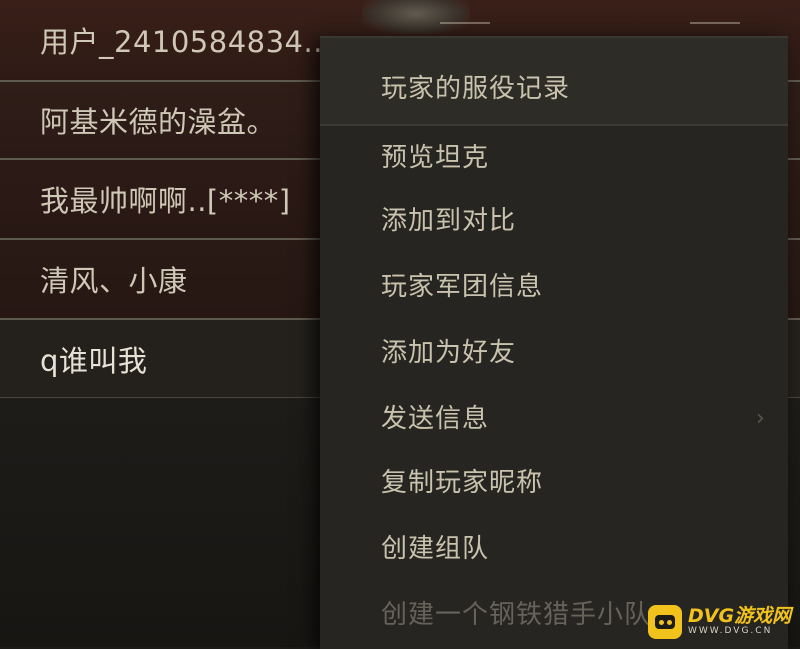 The height and width of the screenshot is (649, 800). What do you see at coordinates (435, 155) in the screenshot?
I see `menu-item-preview-tank: 预览坦克` at bounding box center [435, 155].